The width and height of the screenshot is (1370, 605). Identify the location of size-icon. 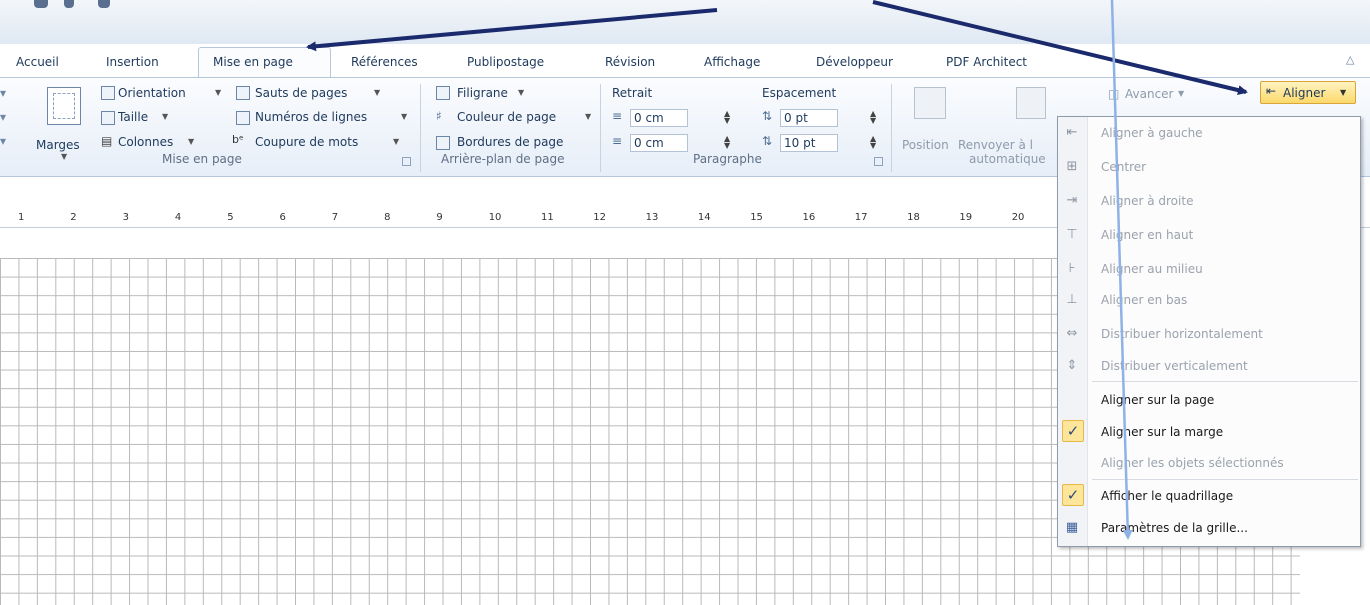
(108, 118).